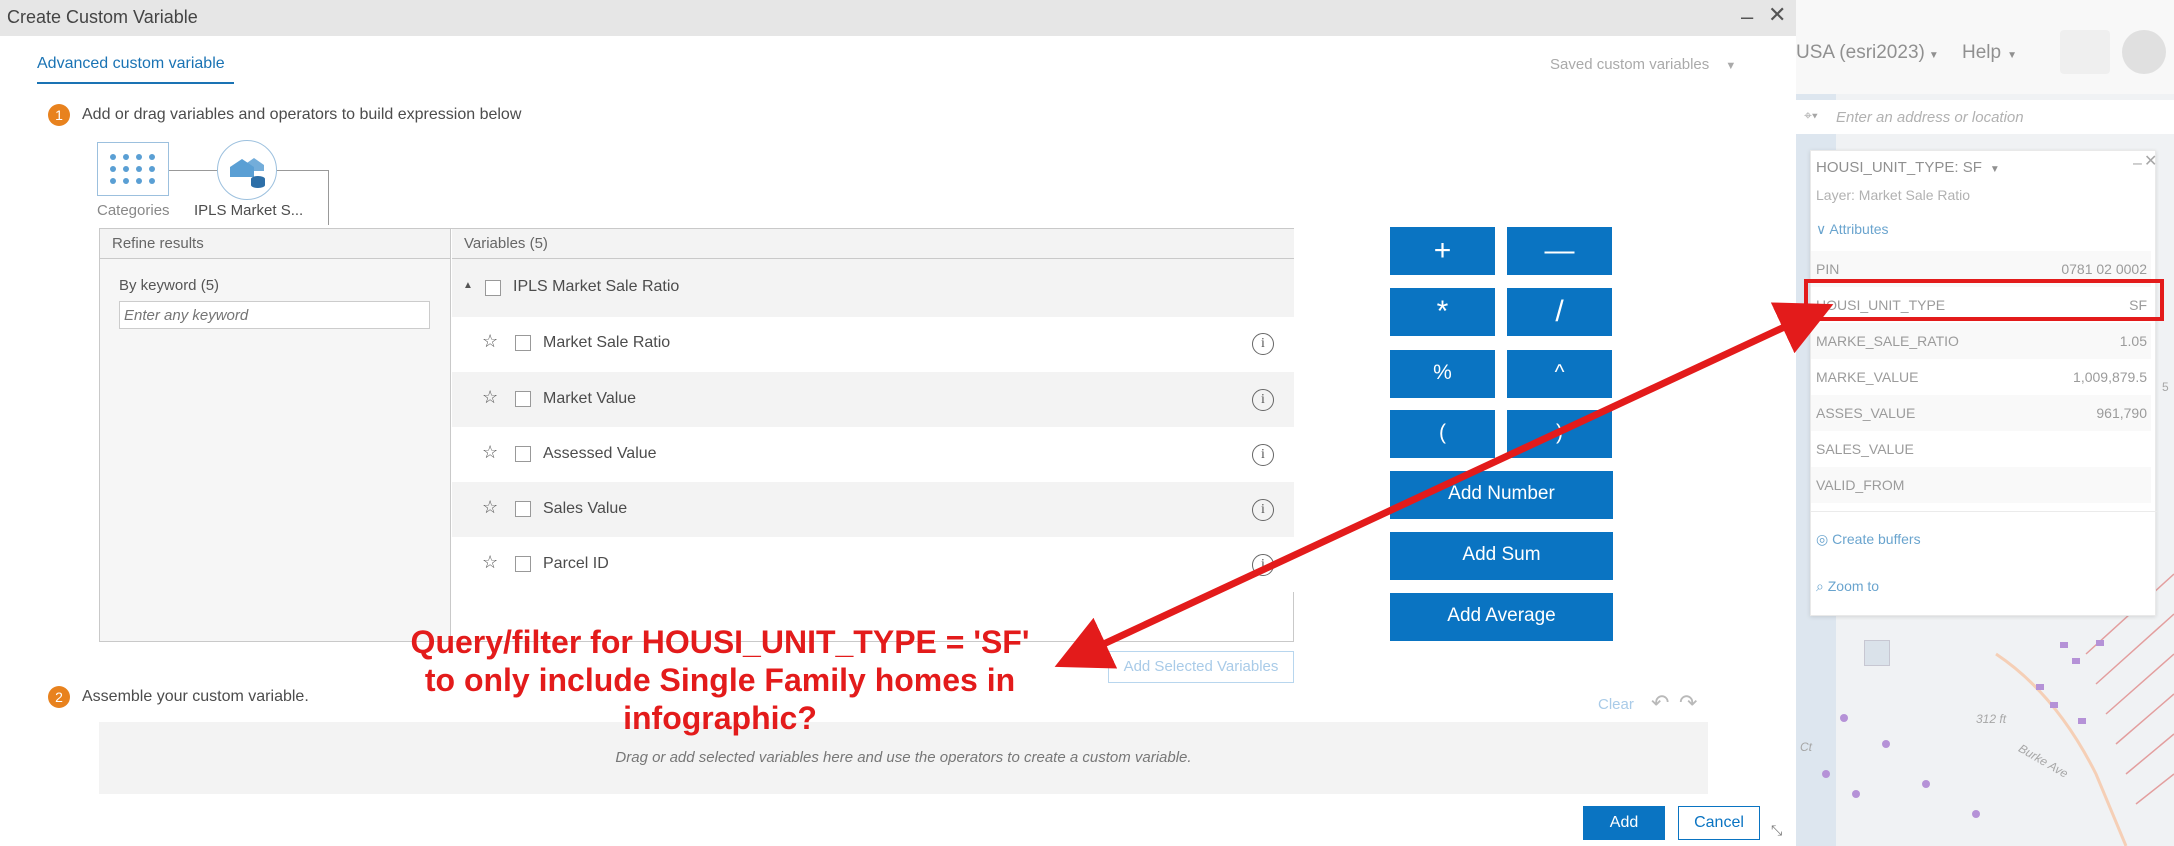 The height and width of the screenshot is (846, 2174). I want to click on annotation-line-1: Query/filter for HOUSI_UNIT_TYPE = 'SF', so click(720, 642).